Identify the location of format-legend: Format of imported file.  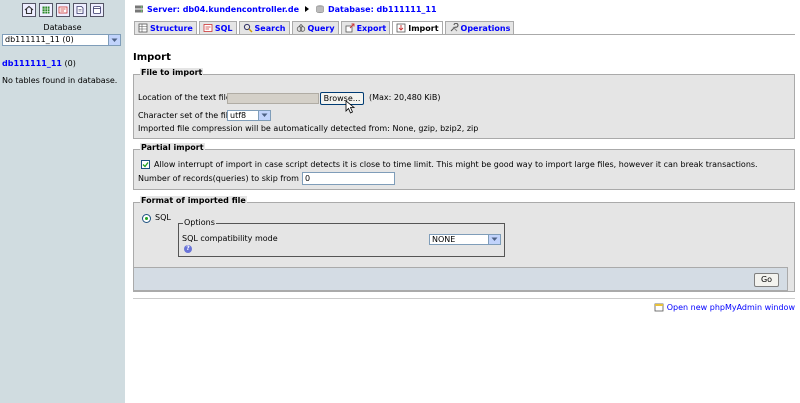
(193, 200).